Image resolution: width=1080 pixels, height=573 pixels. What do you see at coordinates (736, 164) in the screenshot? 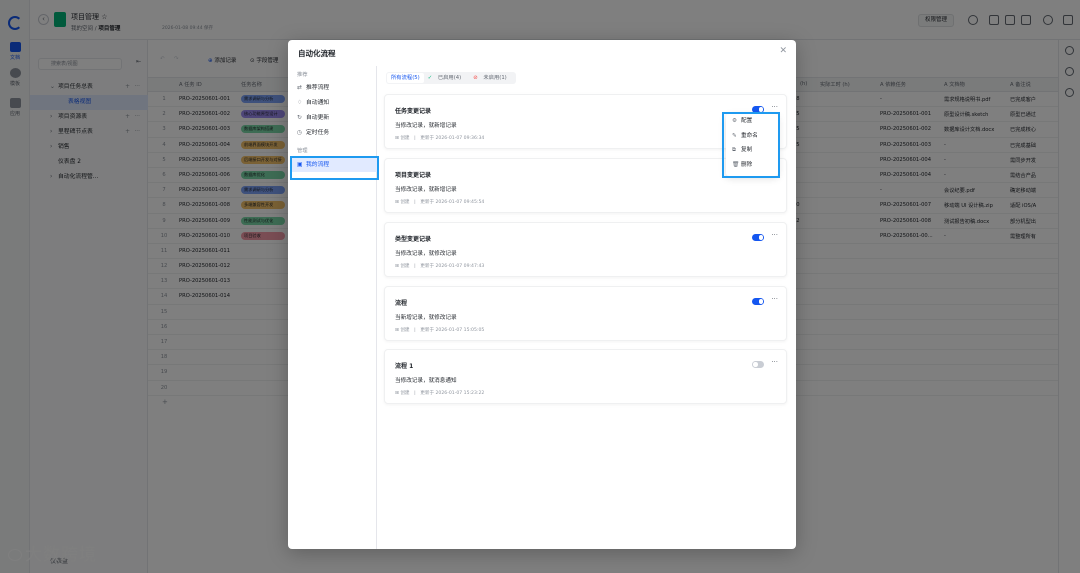
I see `trash-icon: 🗑` at bounding box center [736, 164].